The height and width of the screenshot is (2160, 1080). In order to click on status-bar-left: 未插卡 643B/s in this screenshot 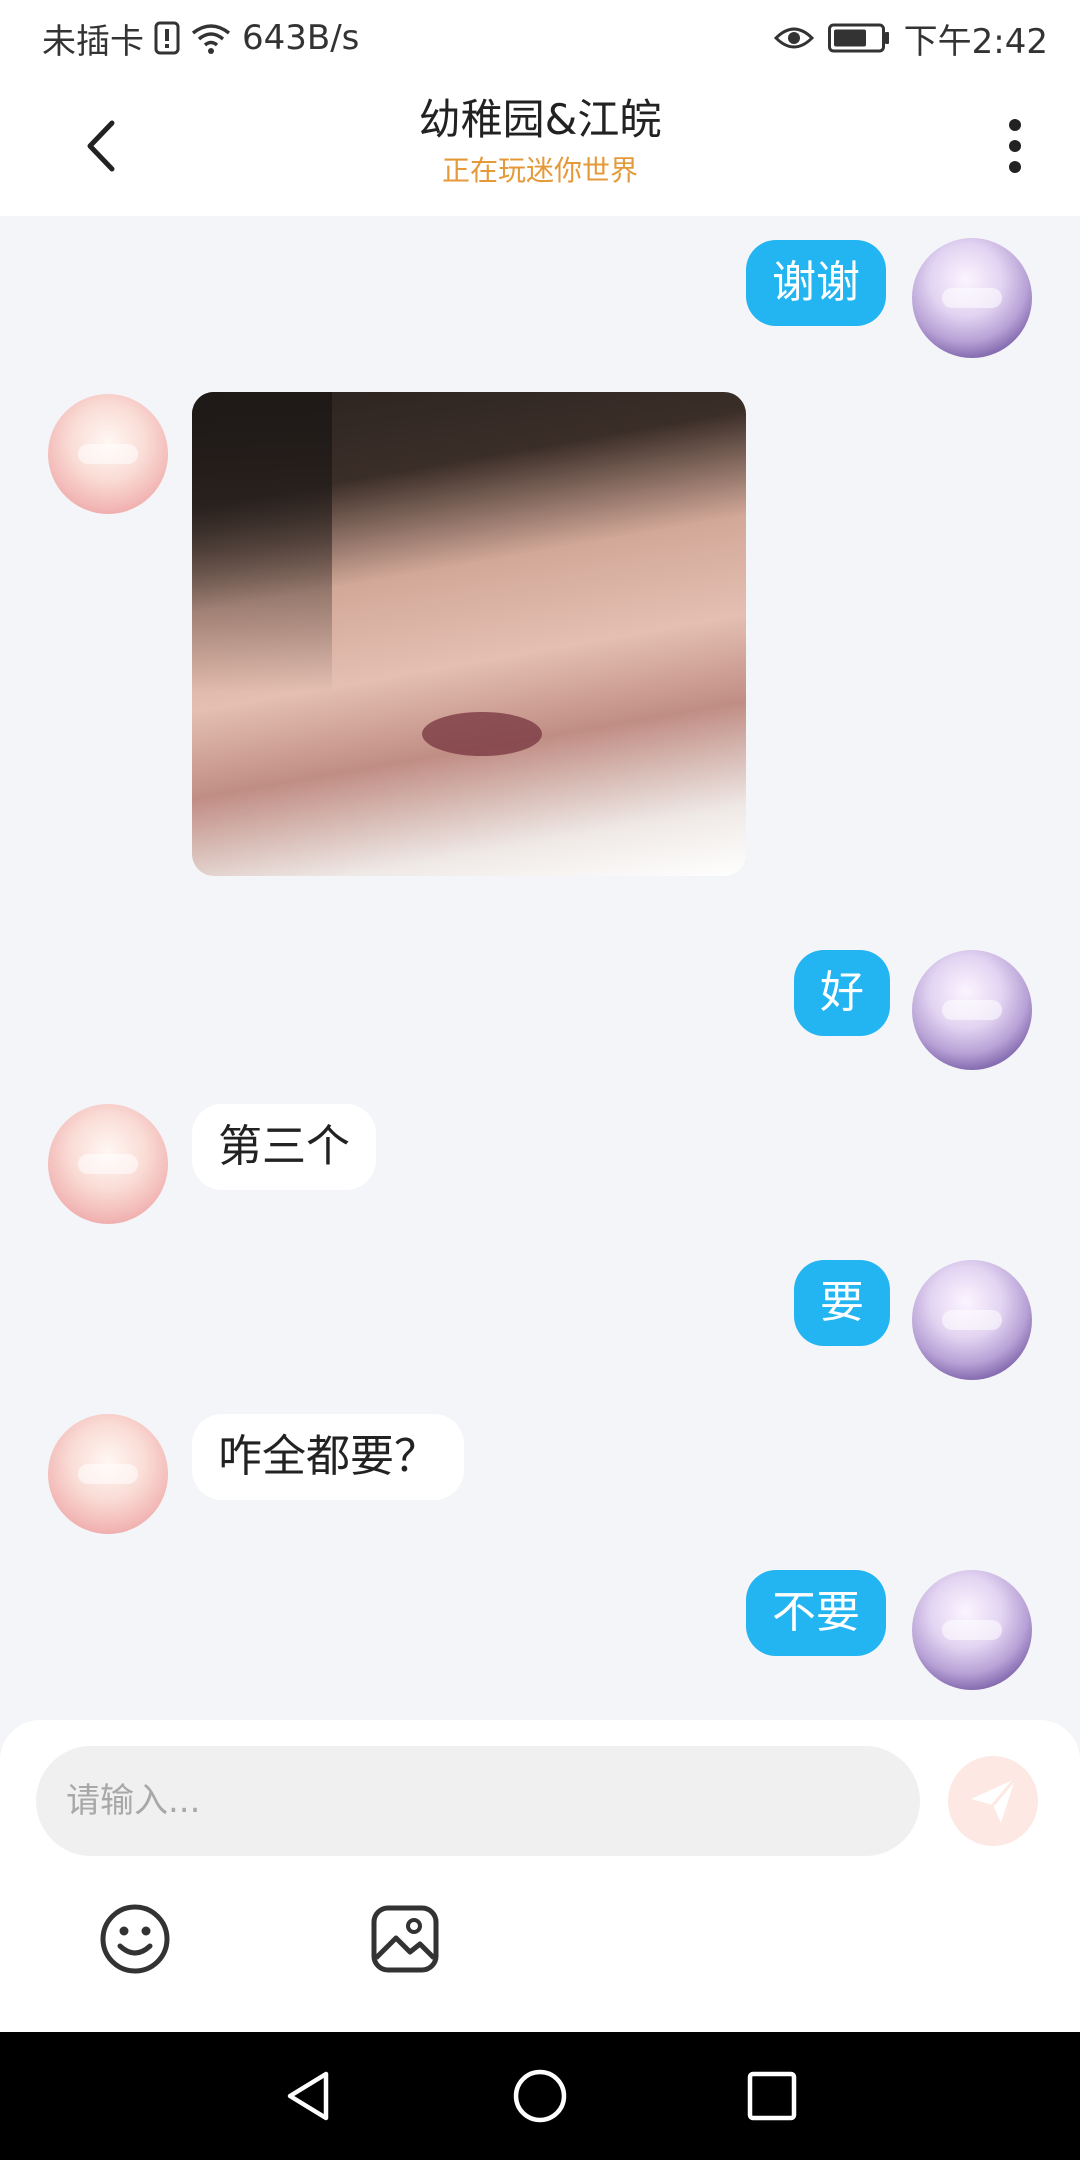, I will do `click(200, 38)`.